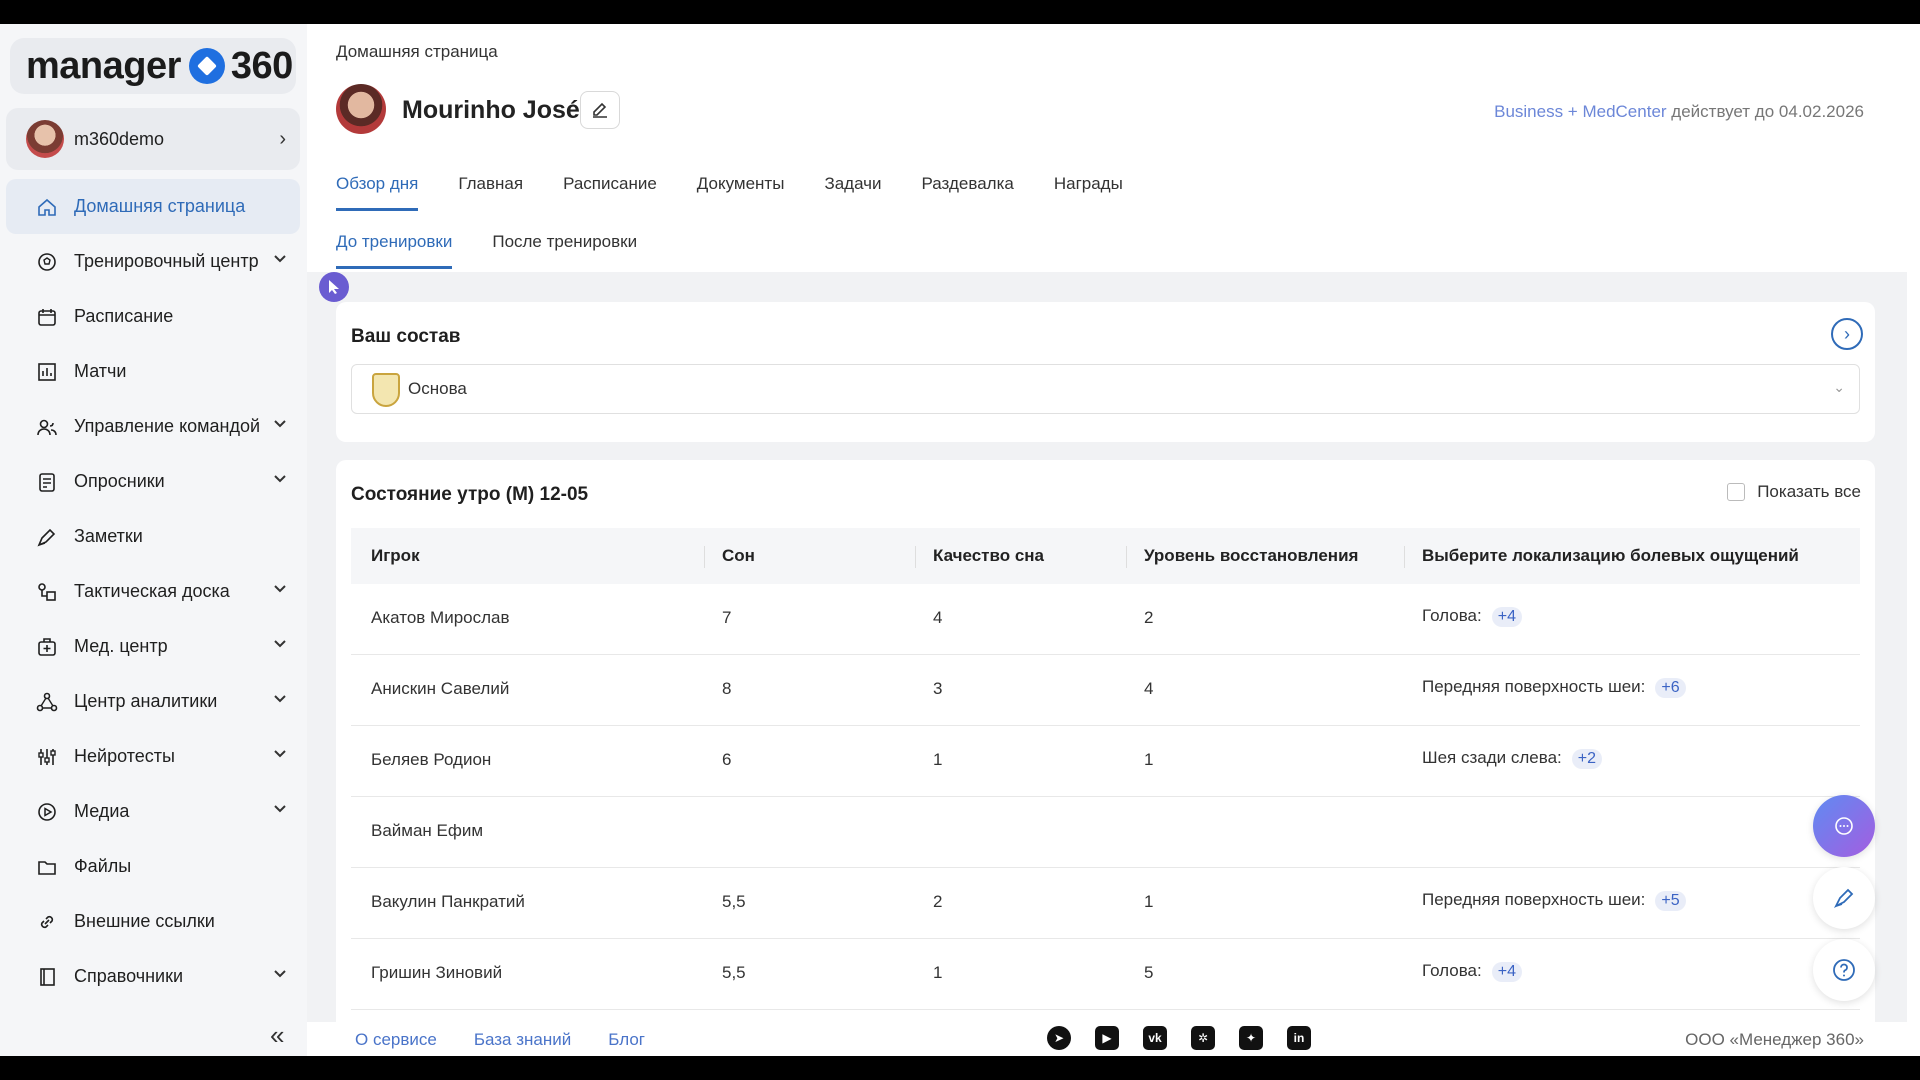 The height and width of the screenshot is (1080, 1920). I want to click on sidebar-item-label: Файлы, so click(103, 866).